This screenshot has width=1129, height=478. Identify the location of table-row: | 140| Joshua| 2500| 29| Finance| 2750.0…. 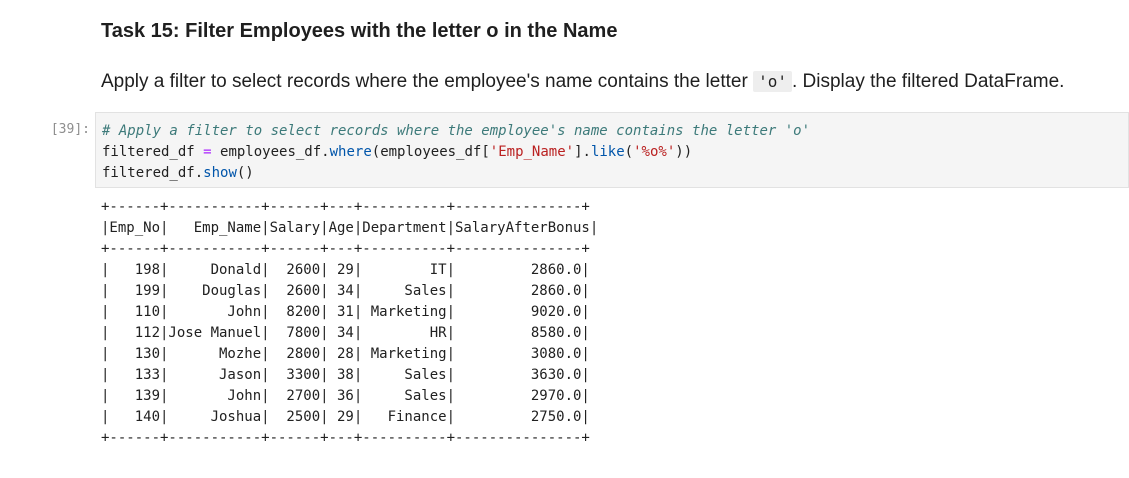
(345, 417).